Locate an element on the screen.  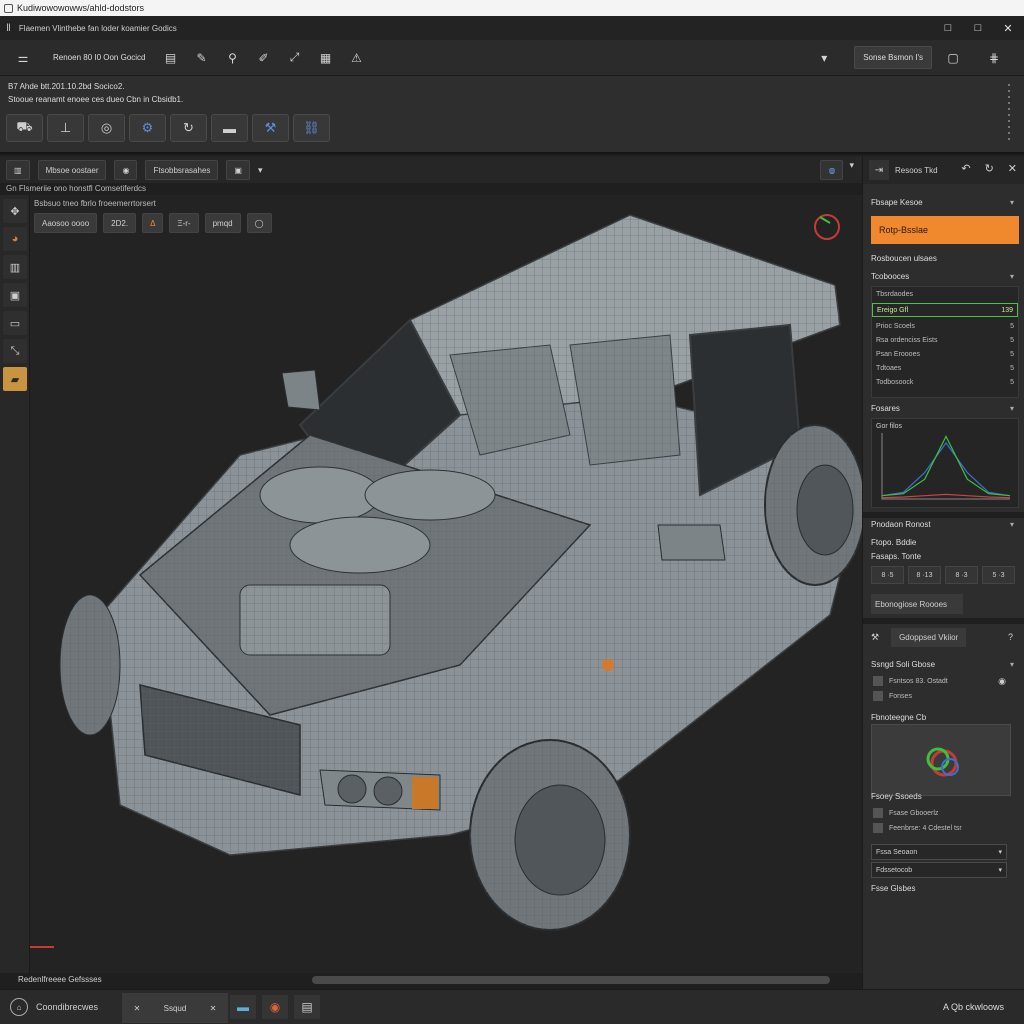
sliders-icon: ⚌ is located at coordinates (23, 58).